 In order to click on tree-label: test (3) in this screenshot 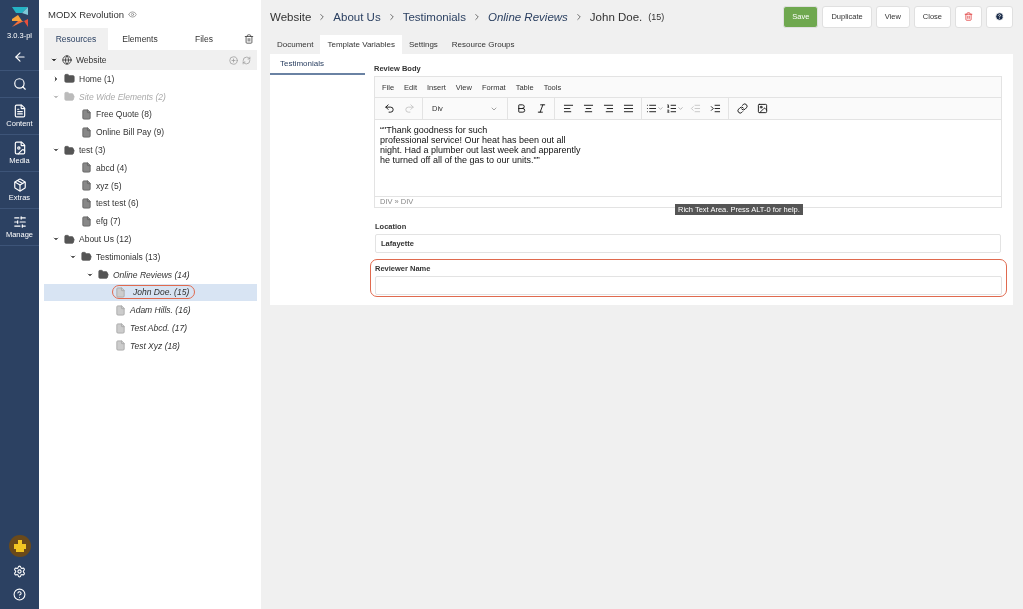, I will do `click(92, 150)`.